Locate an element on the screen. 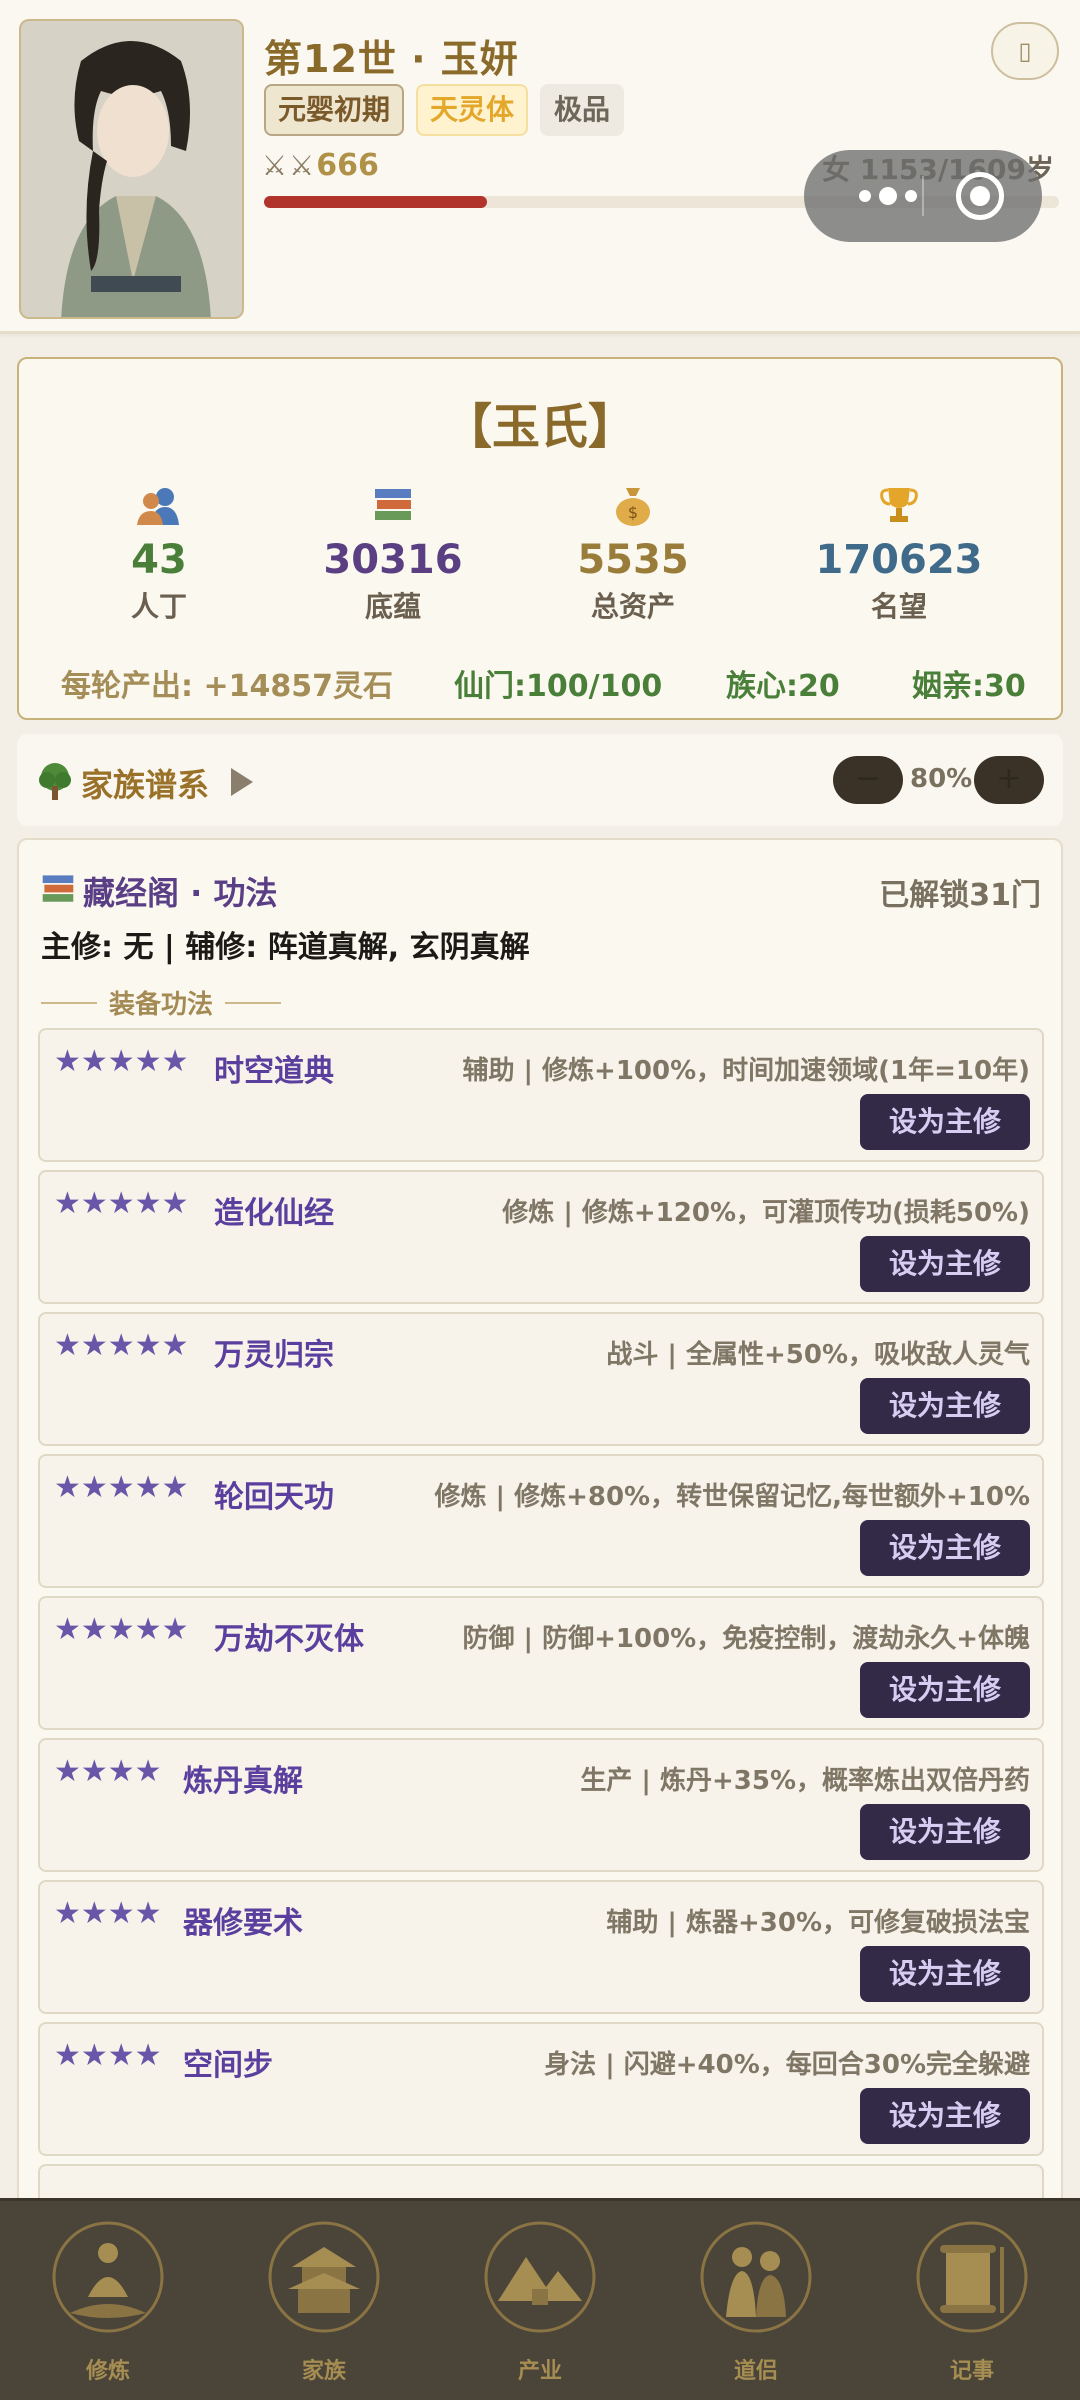 The image size is (1080, 2400). realm-badge: 元婴初期 is located at coordinates (334, 110).